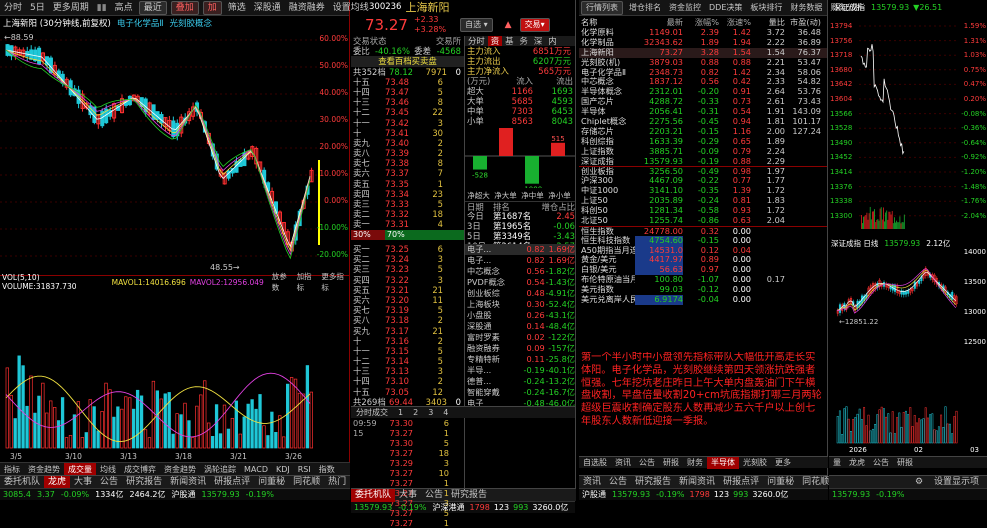 The height and width of the screenshot is (528, 987). What do you see at coordinates (220, 469) in the screenshot?
I see `indicator-tab: 涡轮追踪` at bounding box center [220, 469].